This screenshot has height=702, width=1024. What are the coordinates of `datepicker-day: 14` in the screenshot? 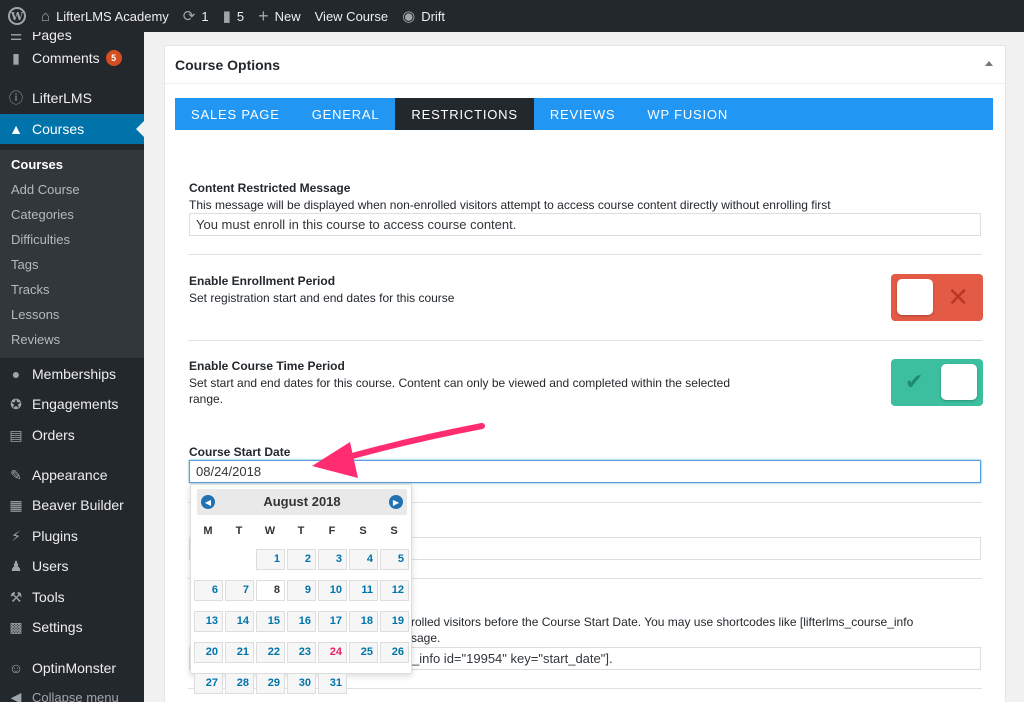 It's located at (239, 621).